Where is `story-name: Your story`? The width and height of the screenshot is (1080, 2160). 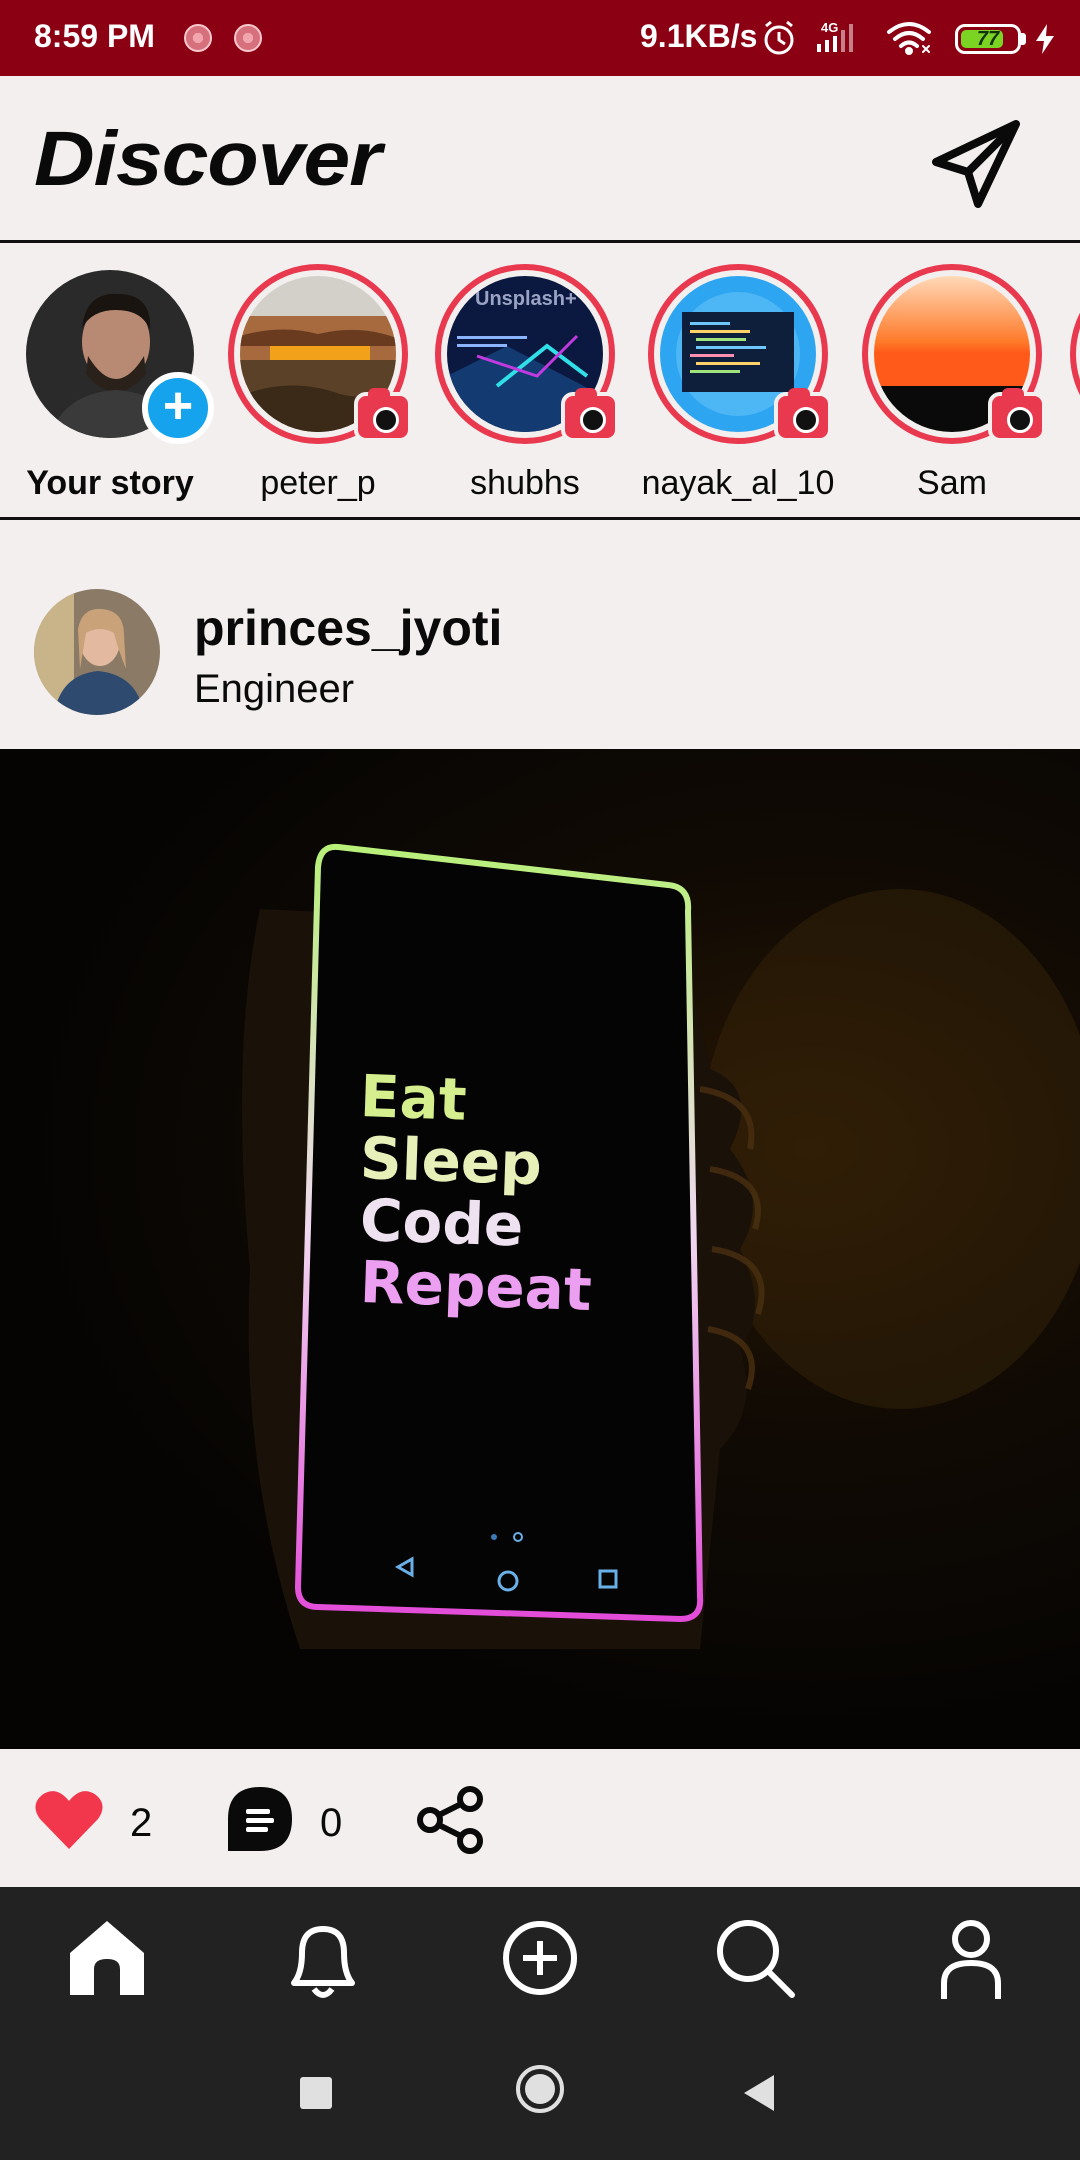
story-name: Your story is located at coordinates (110, 483).